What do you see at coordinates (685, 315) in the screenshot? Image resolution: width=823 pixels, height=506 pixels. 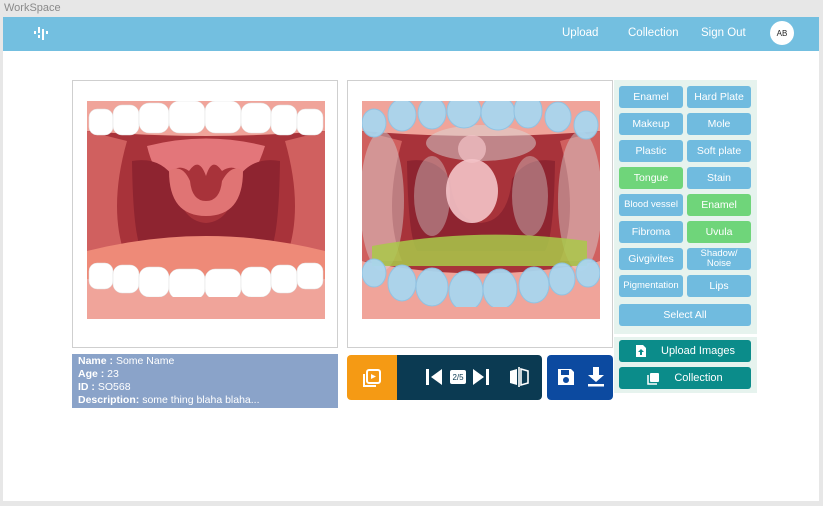 I see `select-all-button: Select All` at bounding box center [685, 315].